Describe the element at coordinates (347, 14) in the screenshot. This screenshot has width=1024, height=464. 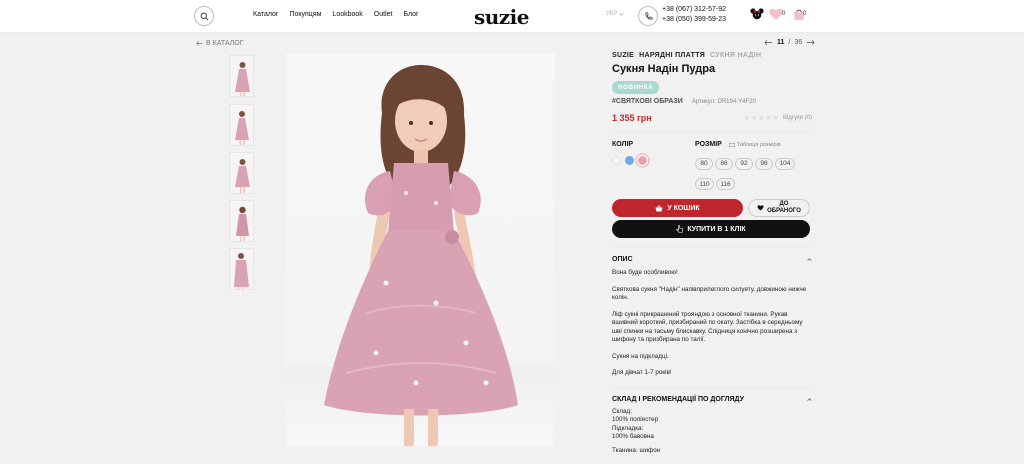
I see `nav-item-lookbook: Lookbook` at that location.